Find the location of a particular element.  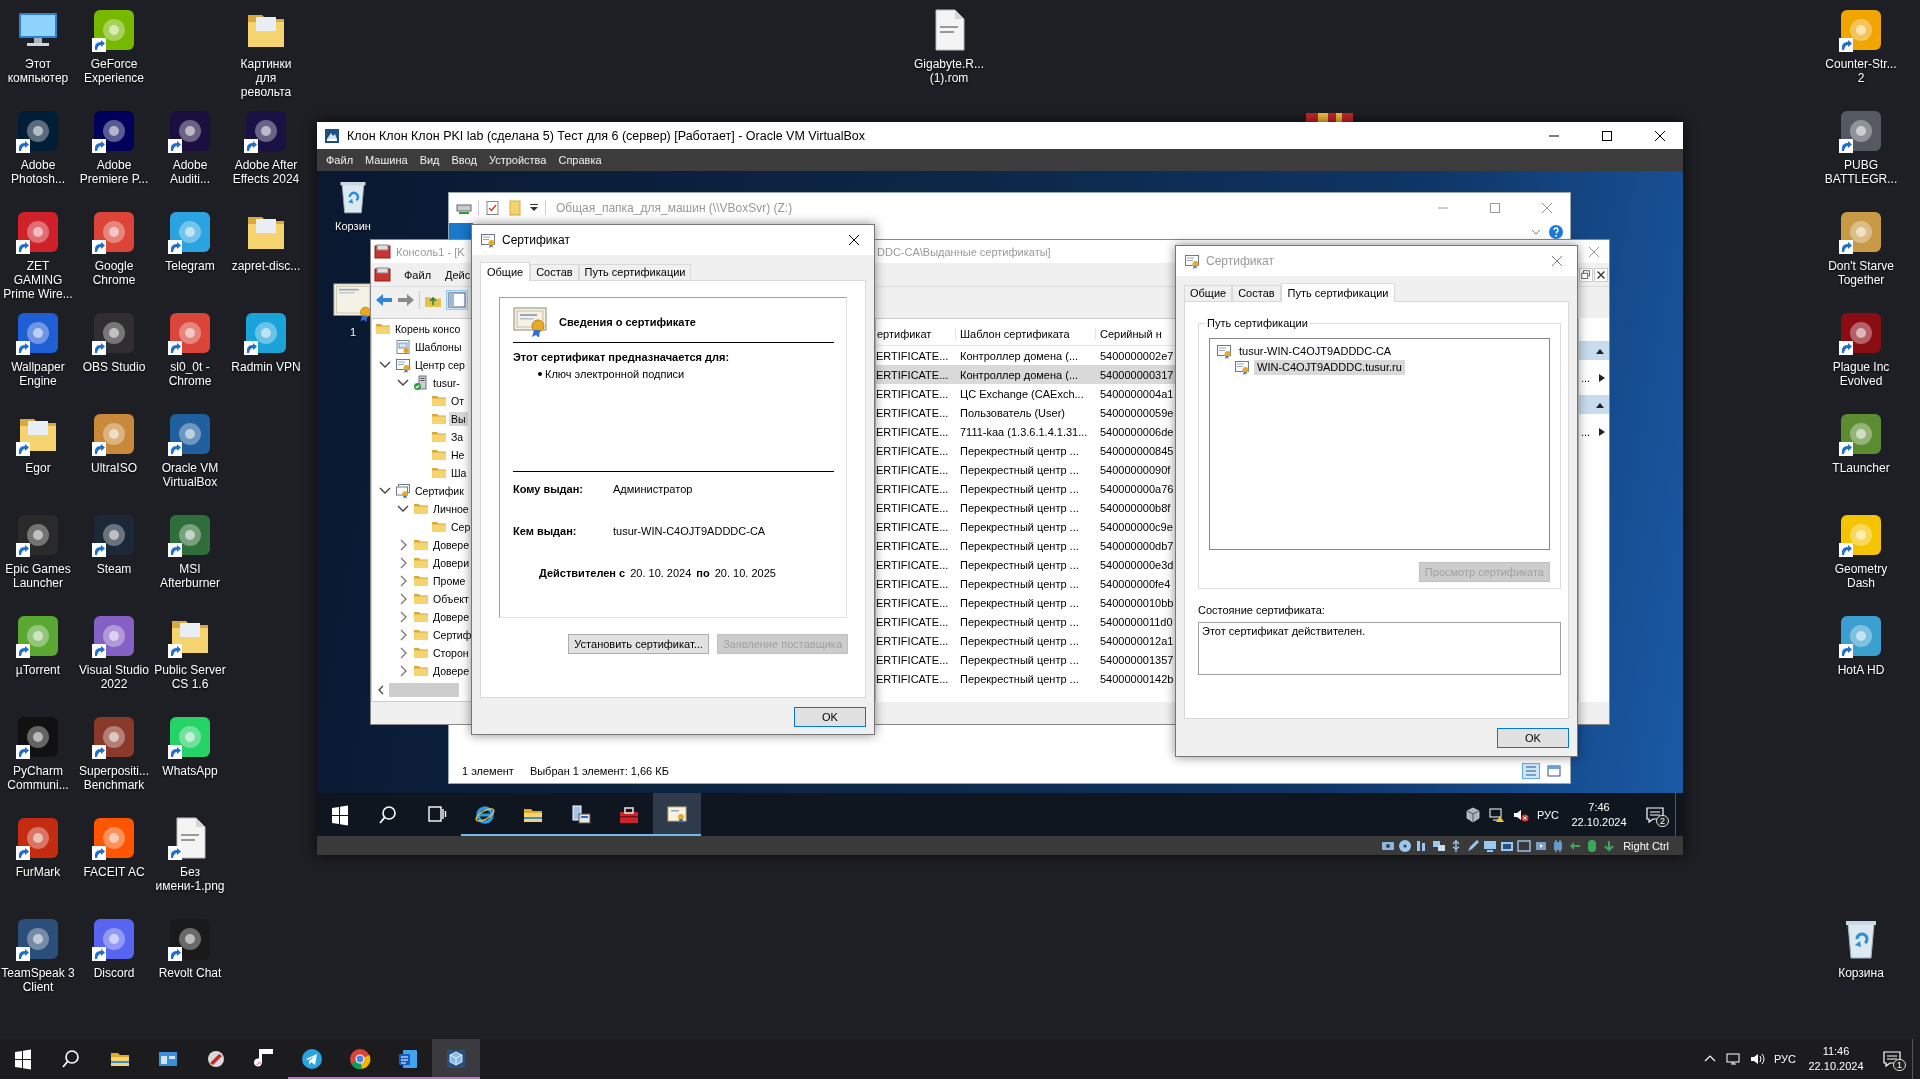

table-row: ERTIFICATE... Контроллер домена (... 540000000317 is located at coordinates (1026, 374).